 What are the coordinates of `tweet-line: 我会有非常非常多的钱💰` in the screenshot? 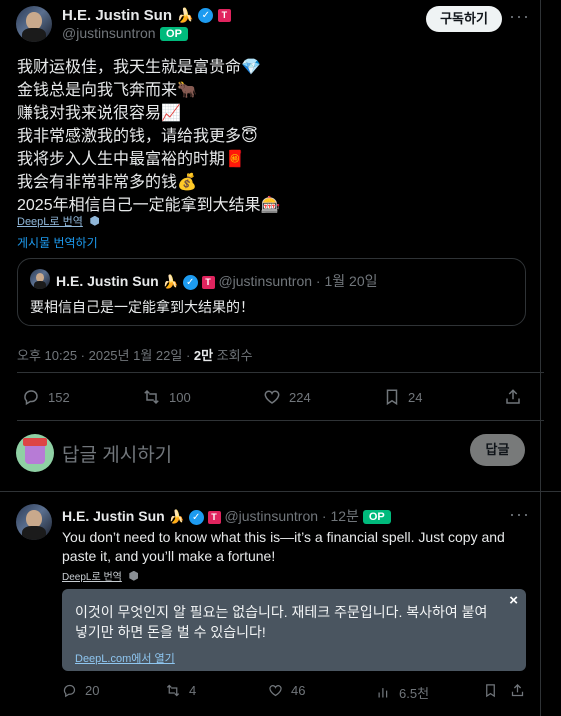 It's located at (107, 182).